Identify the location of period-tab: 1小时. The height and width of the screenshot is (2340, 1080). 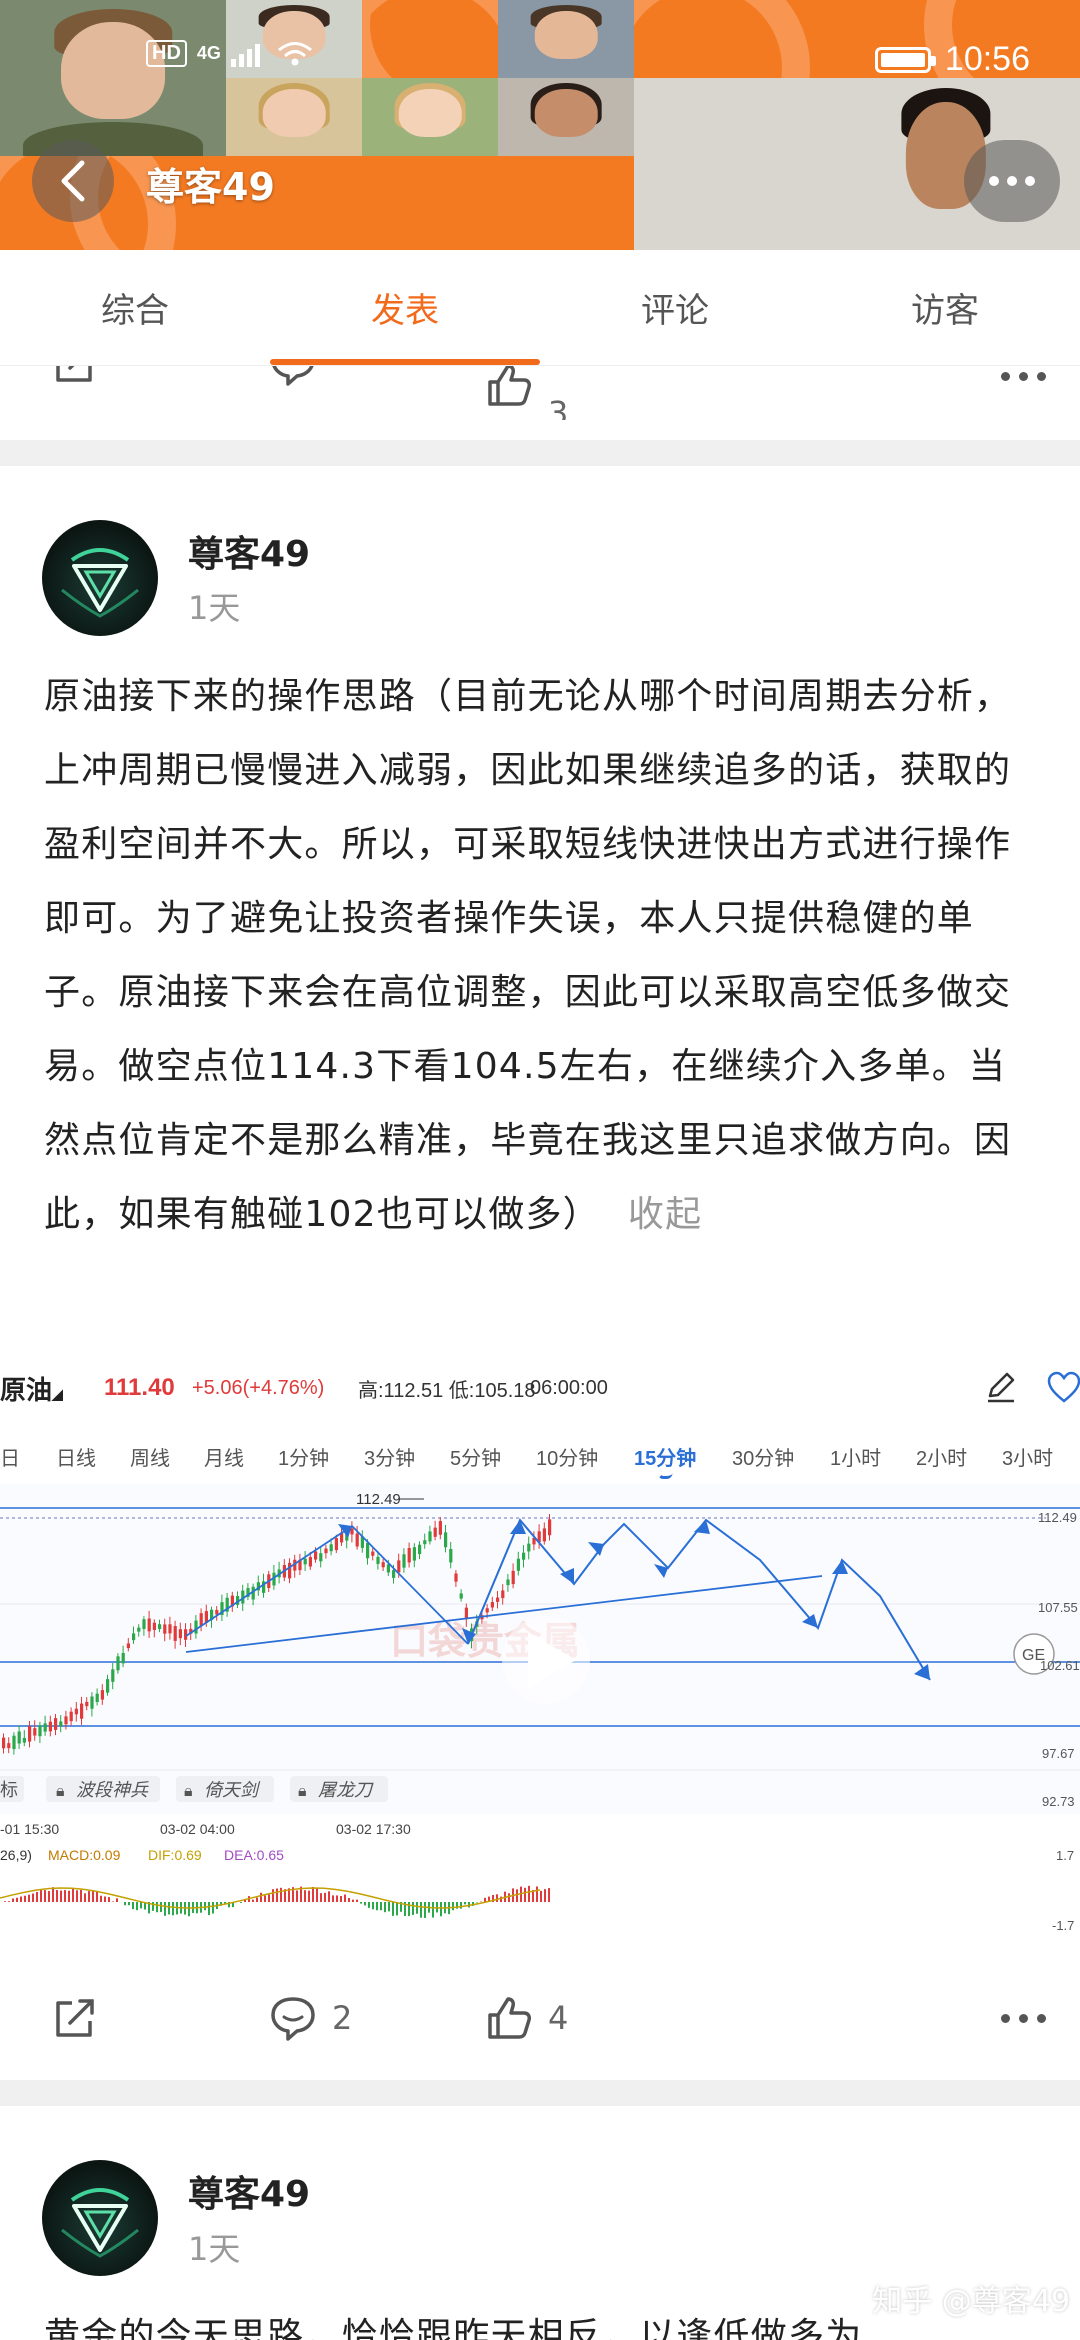
(855, 1456).